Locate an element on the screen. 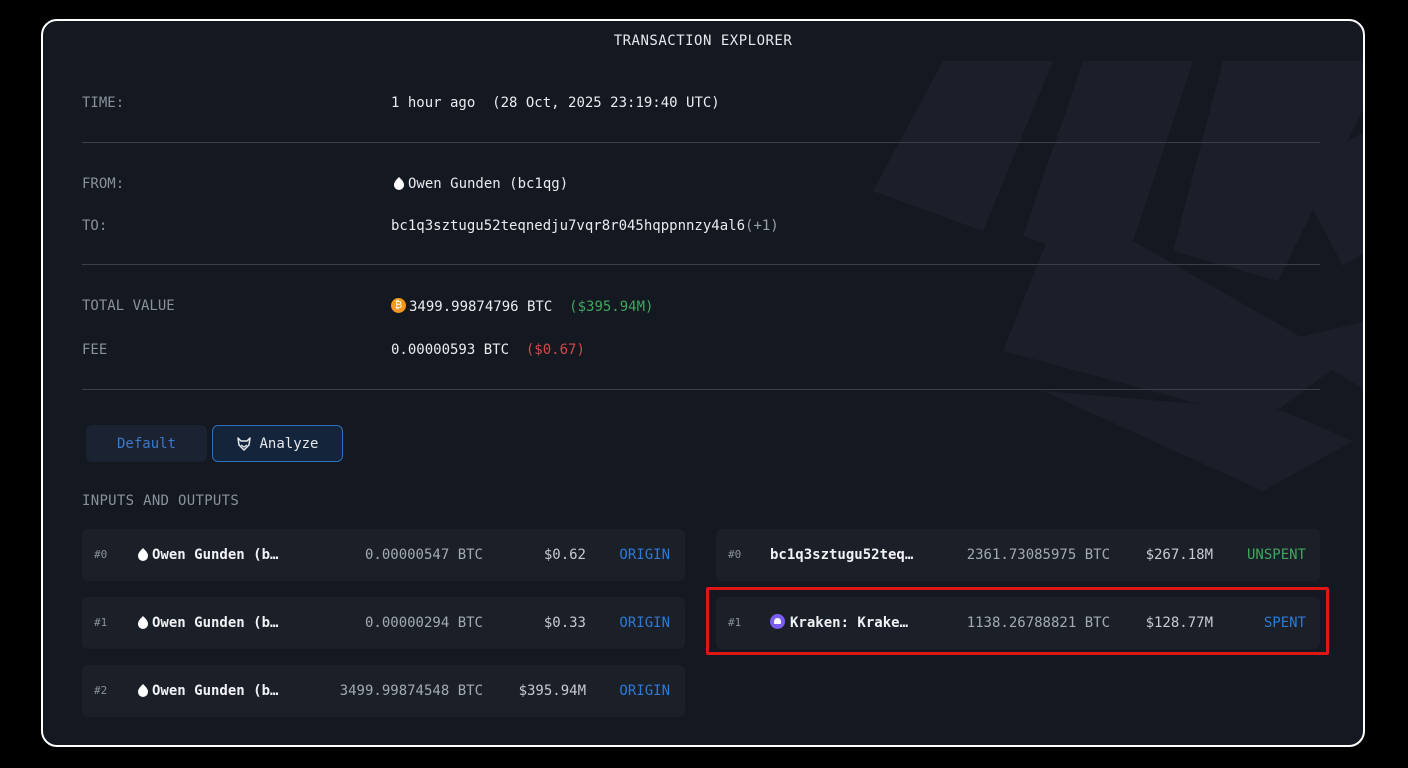 The image size is (1408, 768). row-amount: 0.00000294 BTC is located at coordinates (423, 623).